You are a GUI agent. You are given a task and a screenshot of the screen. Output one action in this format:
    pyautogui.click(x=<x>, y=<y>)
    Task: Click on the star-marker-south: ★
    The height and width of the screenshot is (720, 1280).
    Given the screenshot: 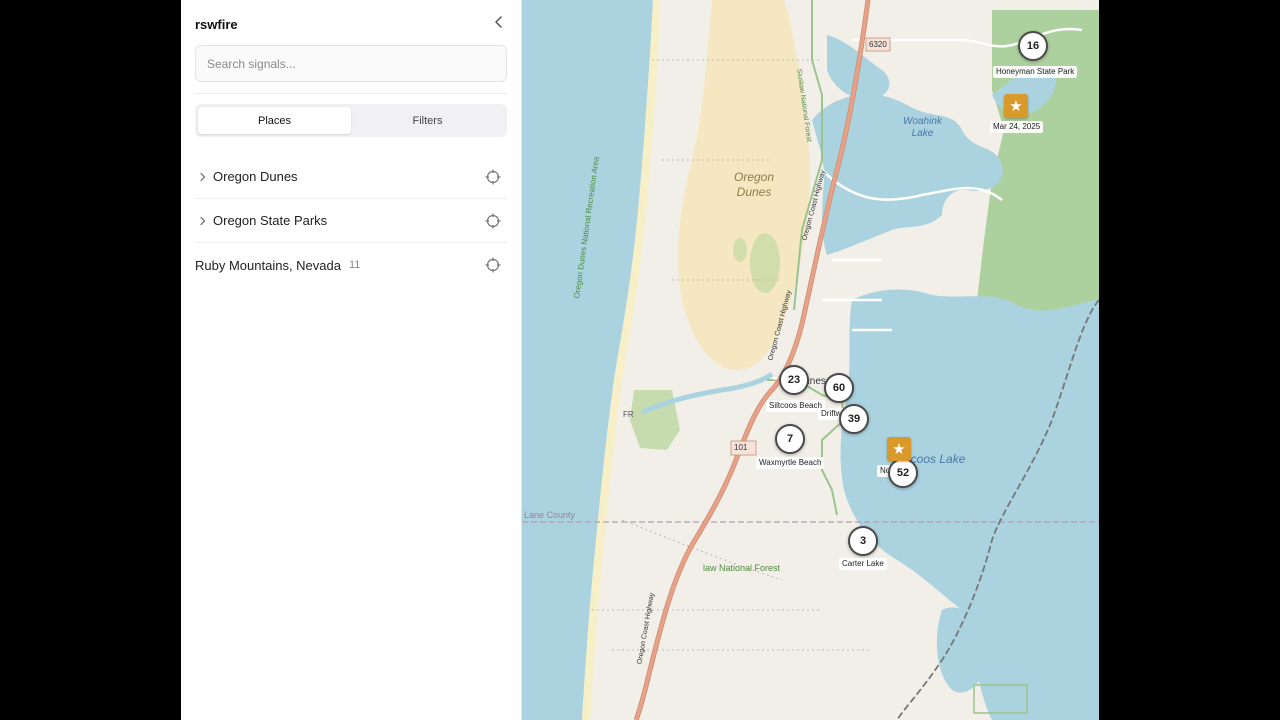 What is the action you would take?
    pyautogui.click(x=899, y=449)
    